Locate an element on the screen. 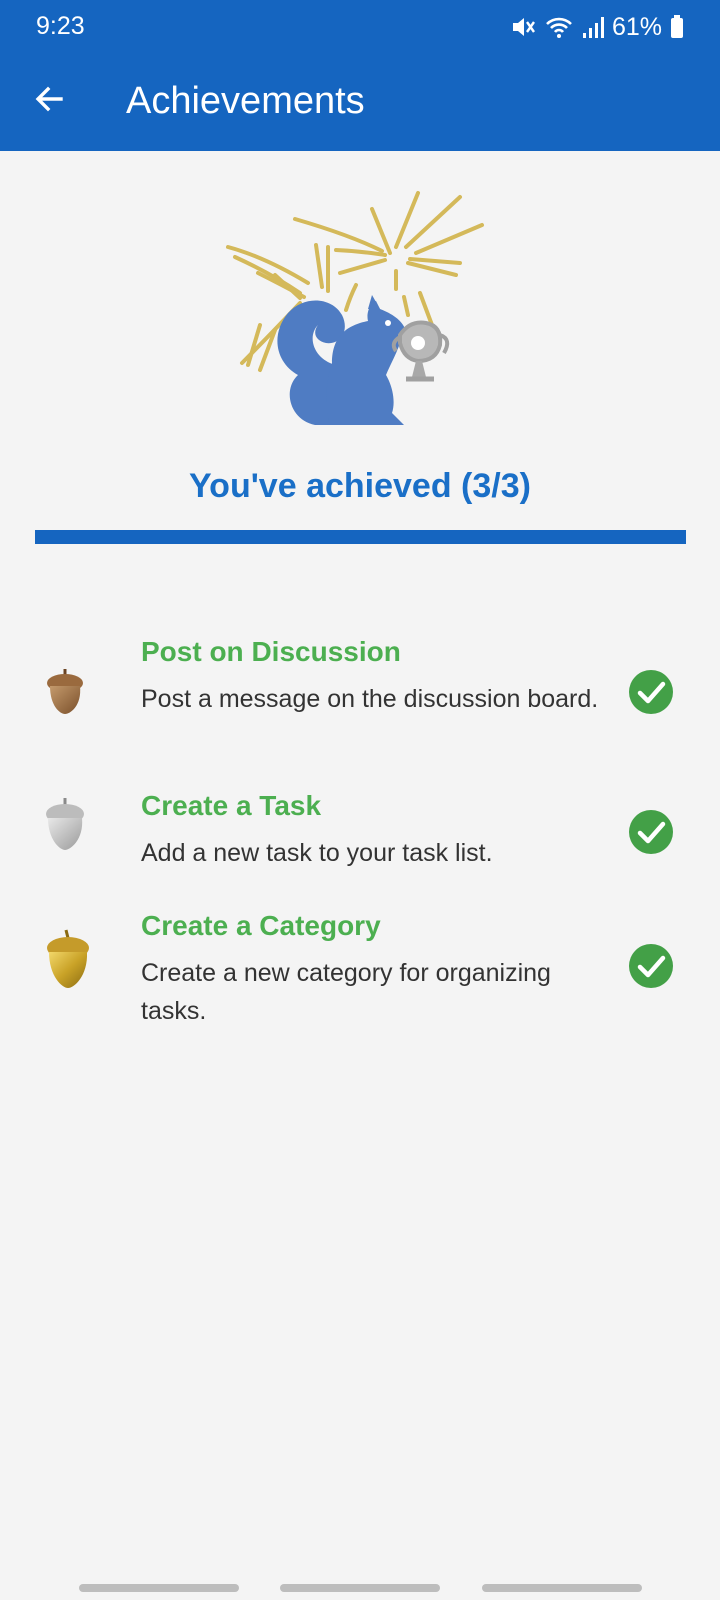 This screenshot has height=1600, width=720. nav-back-button is located at coordinates (562, 1588).